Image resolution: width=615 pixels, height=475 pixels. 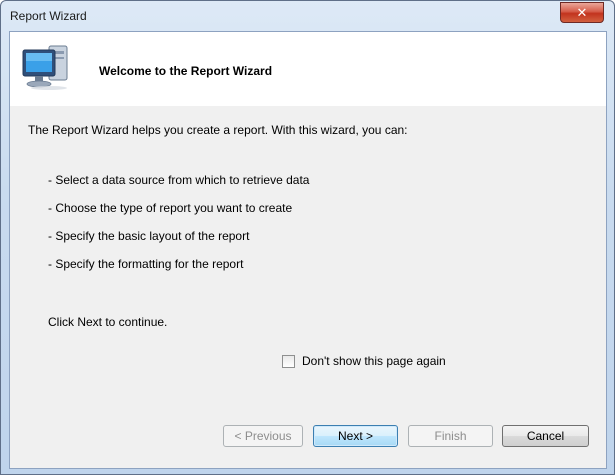 What do you see at coordinates (263, 436) in the screenshot?
I see `previous-button: < Previous` at bounding box center [263, 436].